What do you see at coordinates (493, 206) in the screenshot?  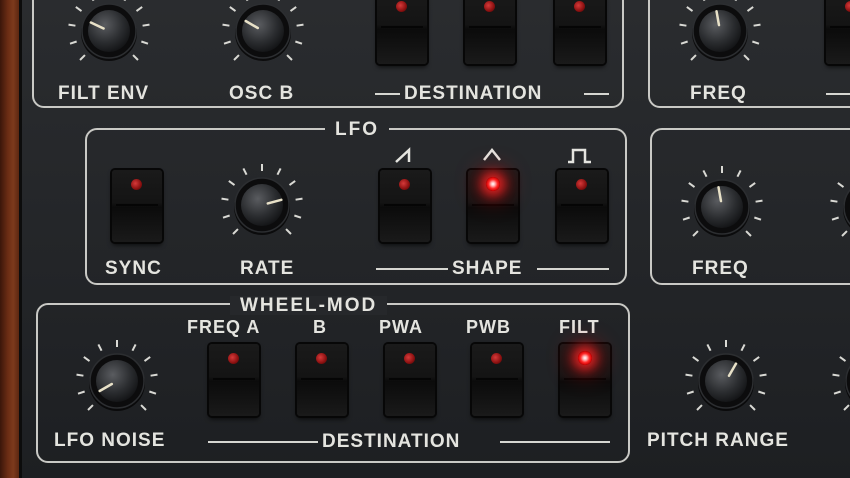 I see `lfo-shape-triangle-button` at bounding box center [493, 206].